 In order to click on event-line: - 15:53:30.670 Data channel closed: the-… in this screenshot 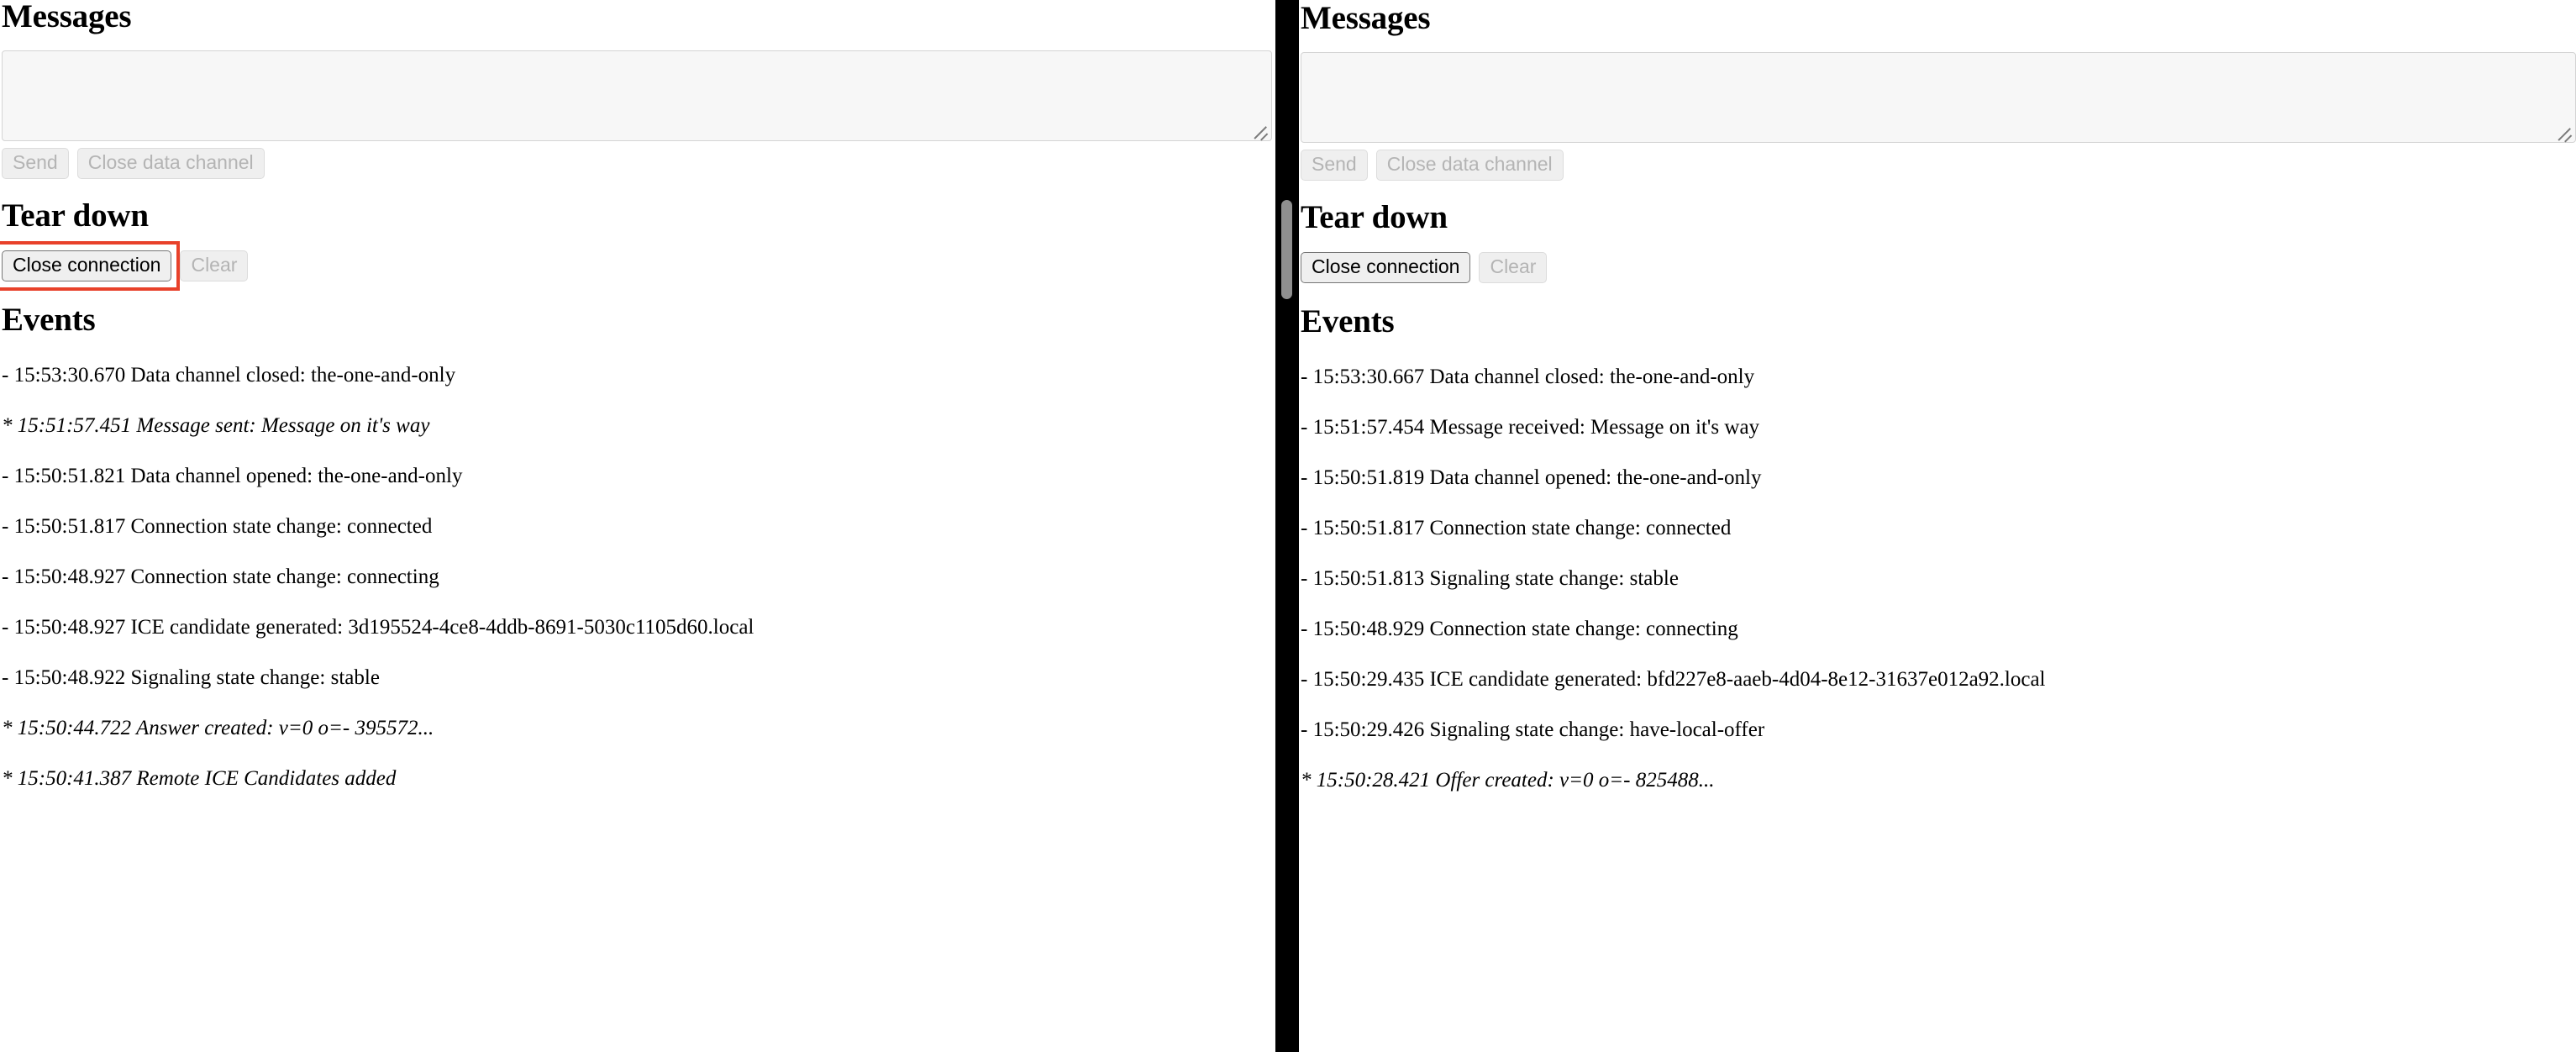, I will do `click(229, 375)`.